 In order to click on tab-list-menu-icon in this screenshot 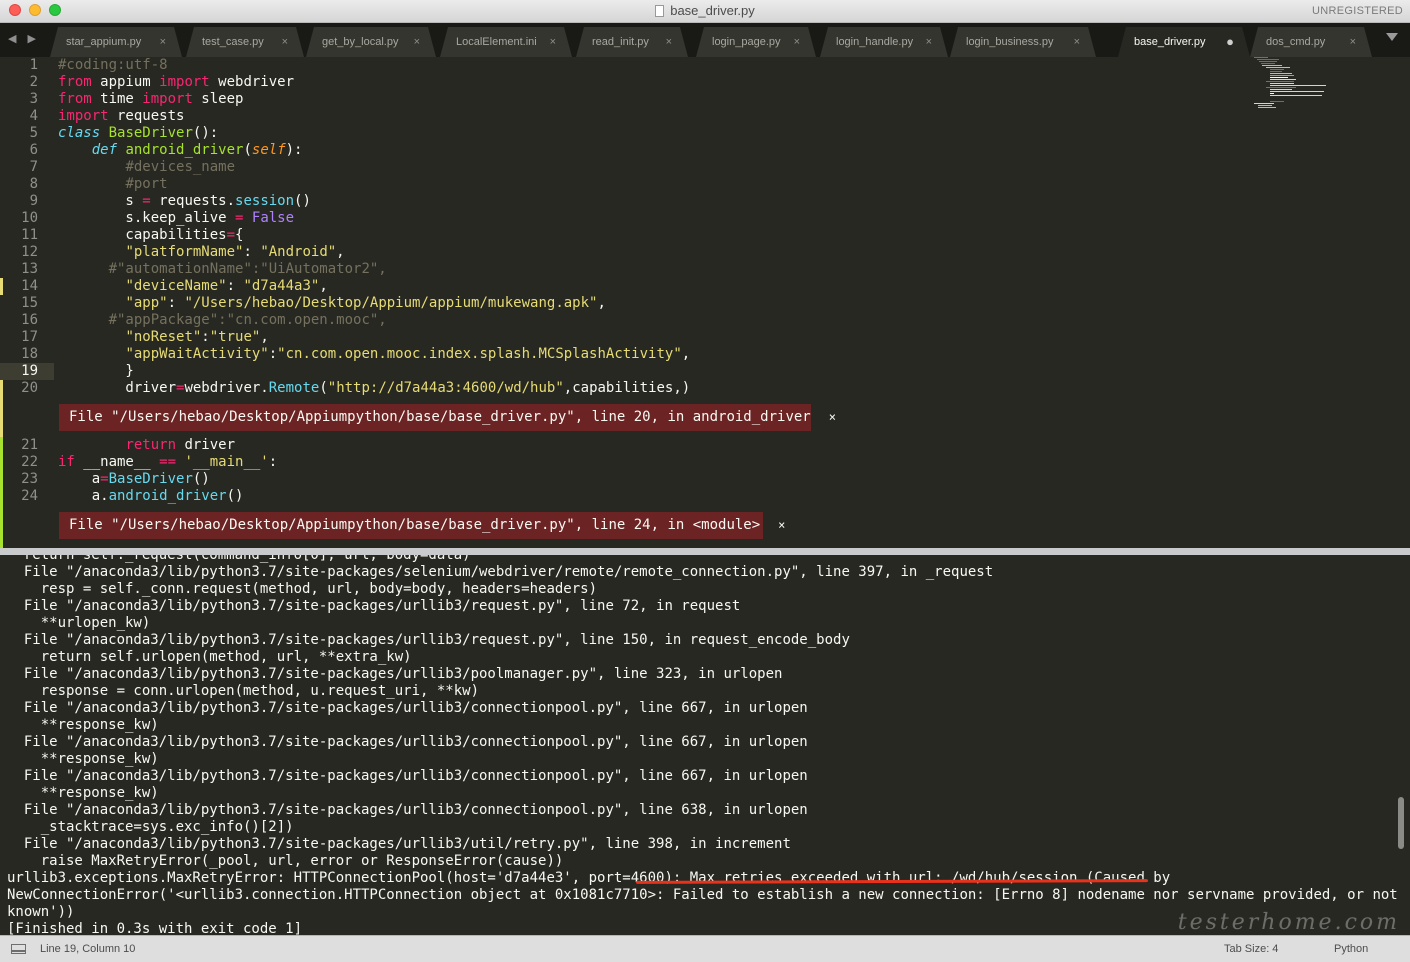, I will do `click(1392, 37)`.